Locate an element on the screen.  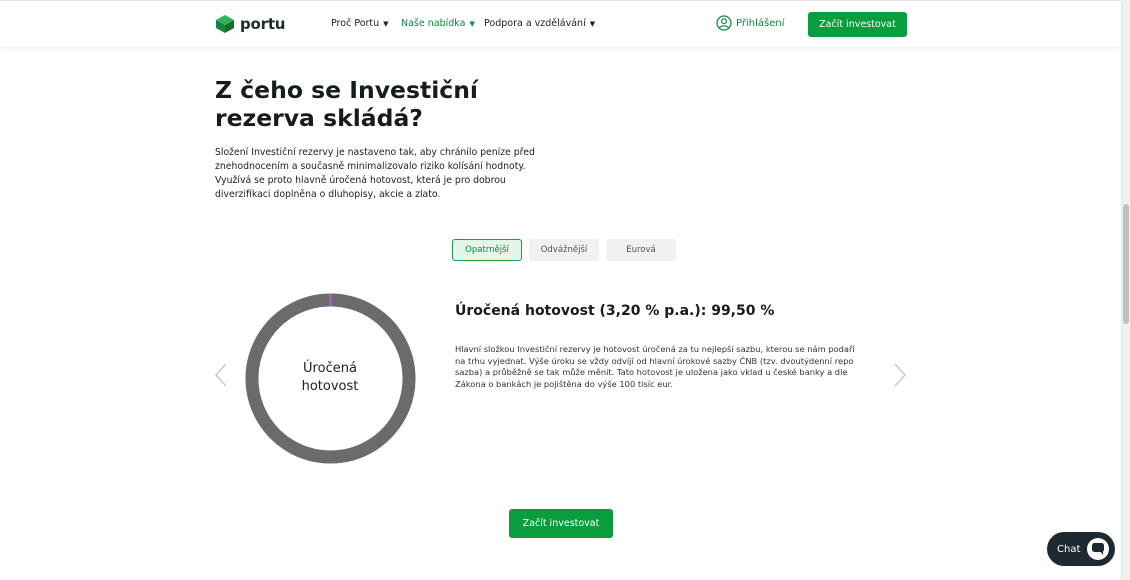
user-icon is located at coordinates (724, 23).